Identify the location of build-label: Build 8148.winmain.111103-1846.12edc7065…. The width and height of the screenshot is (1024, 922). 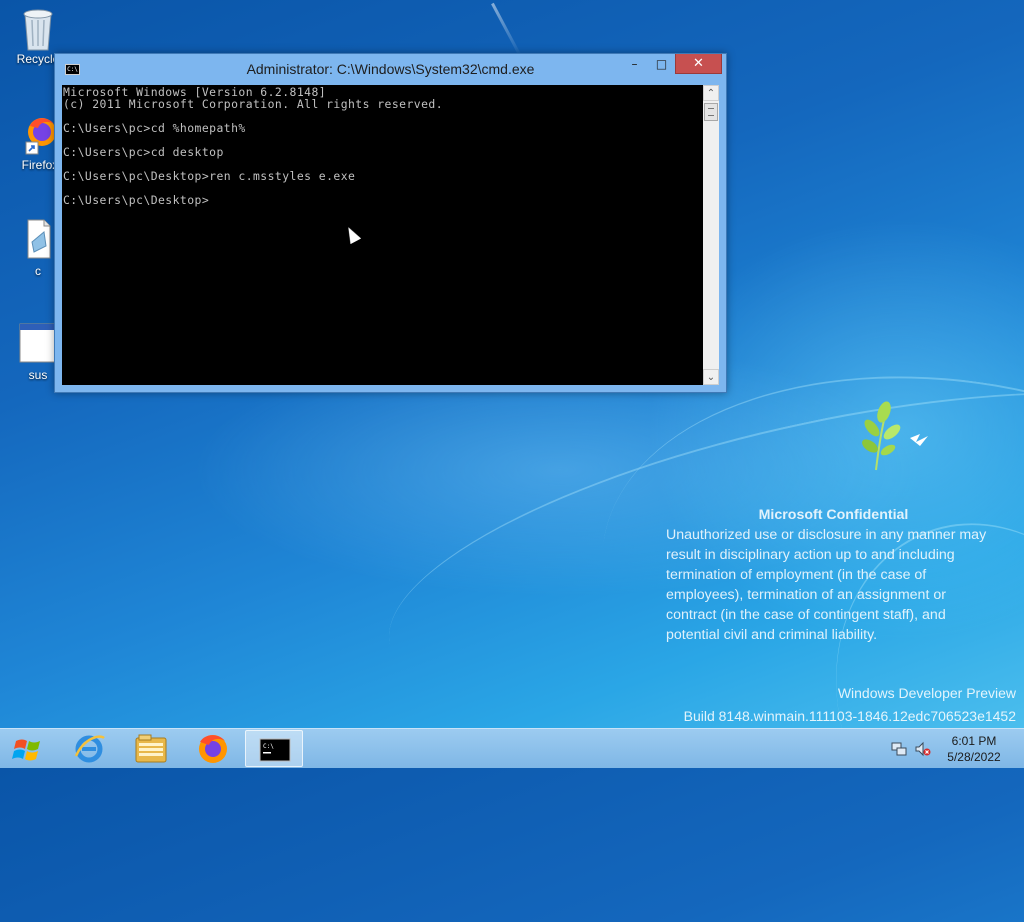
(849, 716).